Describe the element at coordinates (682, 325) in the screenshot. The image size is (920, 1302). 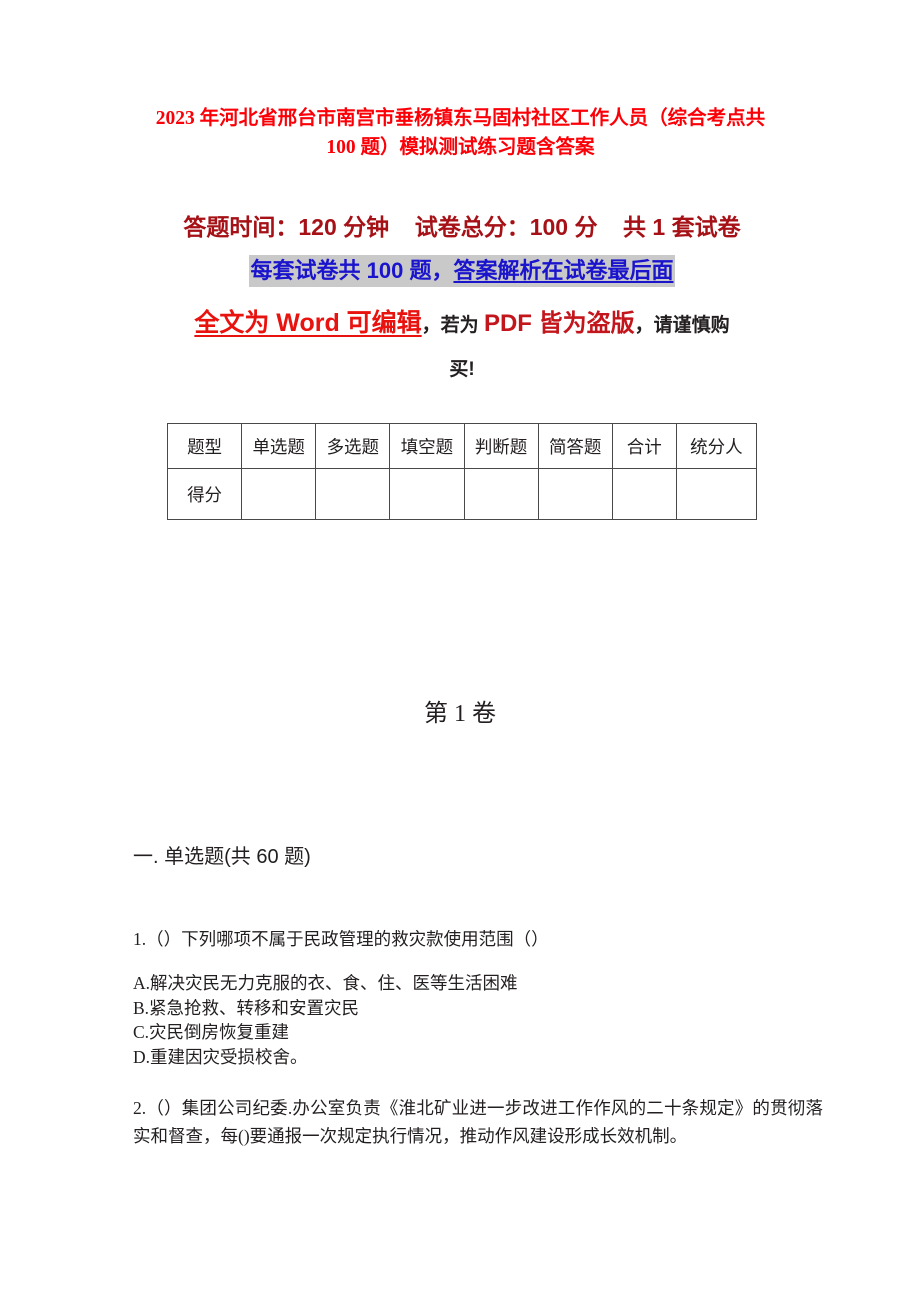
I see `purchase-caution-text: ，请谨慎购` at that location.